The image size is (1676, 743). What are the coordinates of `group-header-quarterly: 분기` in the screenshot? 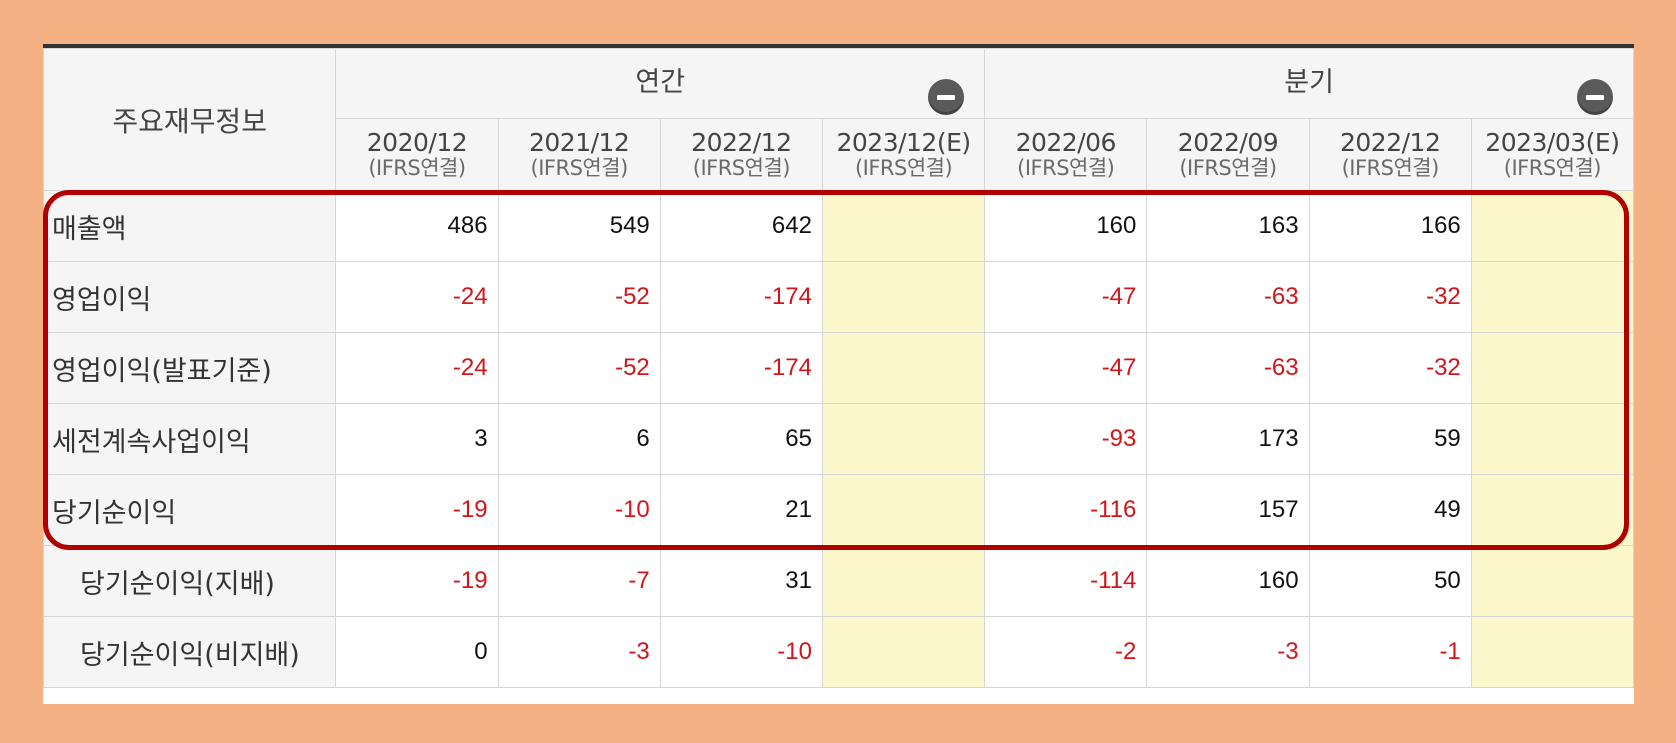 It's located at (1309, 83).